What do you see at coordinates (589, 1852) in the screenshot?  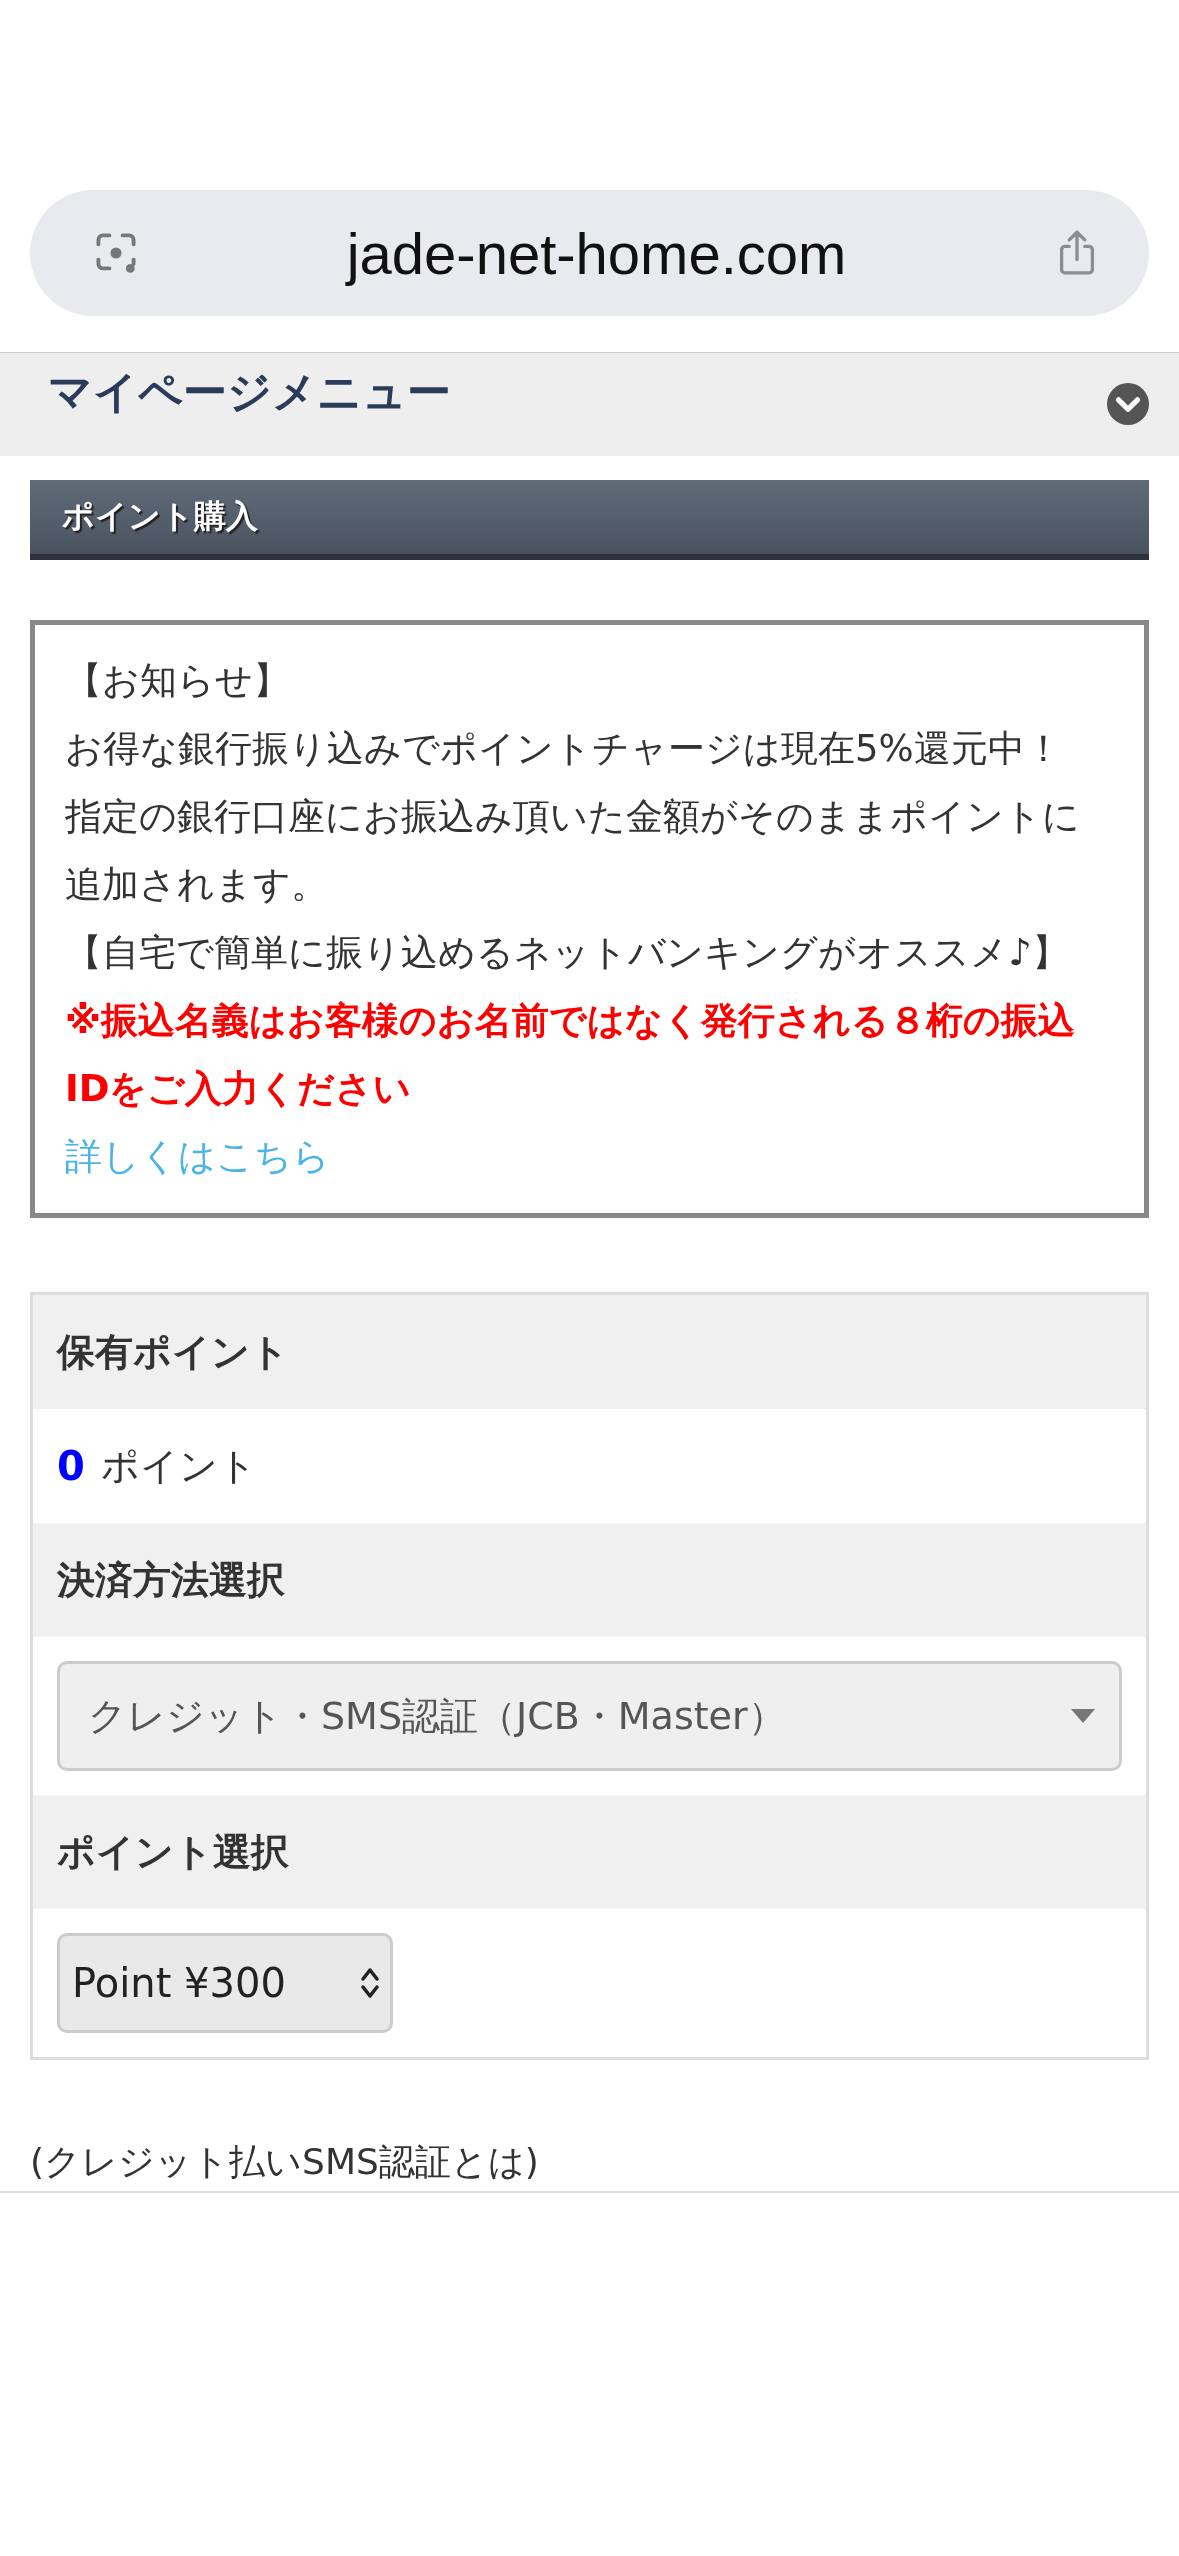 I see `field-label: ポイント選択` at bounding box center [589, 1852].